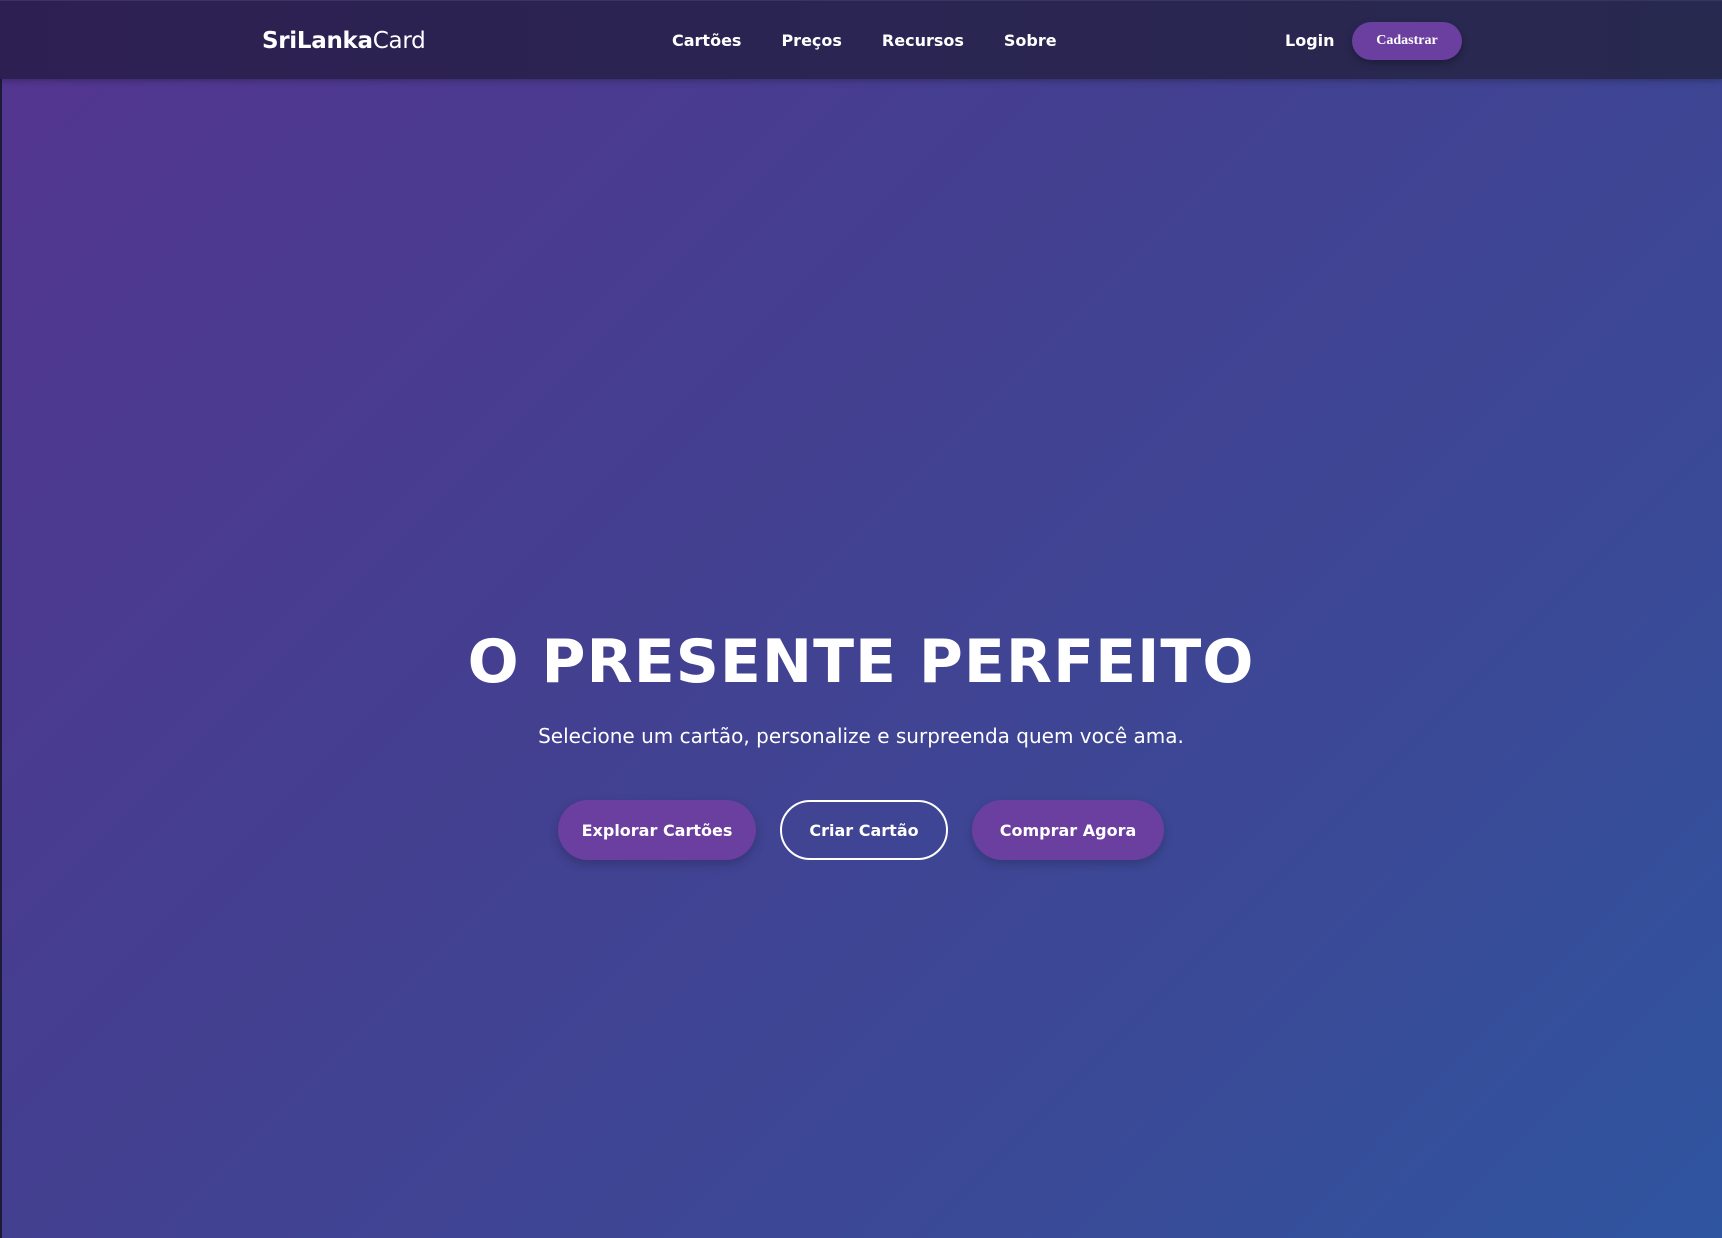 This screenshot has width=1722, height=1238. Describe the element at coordinates (923, 41) in the screenshot. I see `nav-link-recursos: Recursos` at that location.